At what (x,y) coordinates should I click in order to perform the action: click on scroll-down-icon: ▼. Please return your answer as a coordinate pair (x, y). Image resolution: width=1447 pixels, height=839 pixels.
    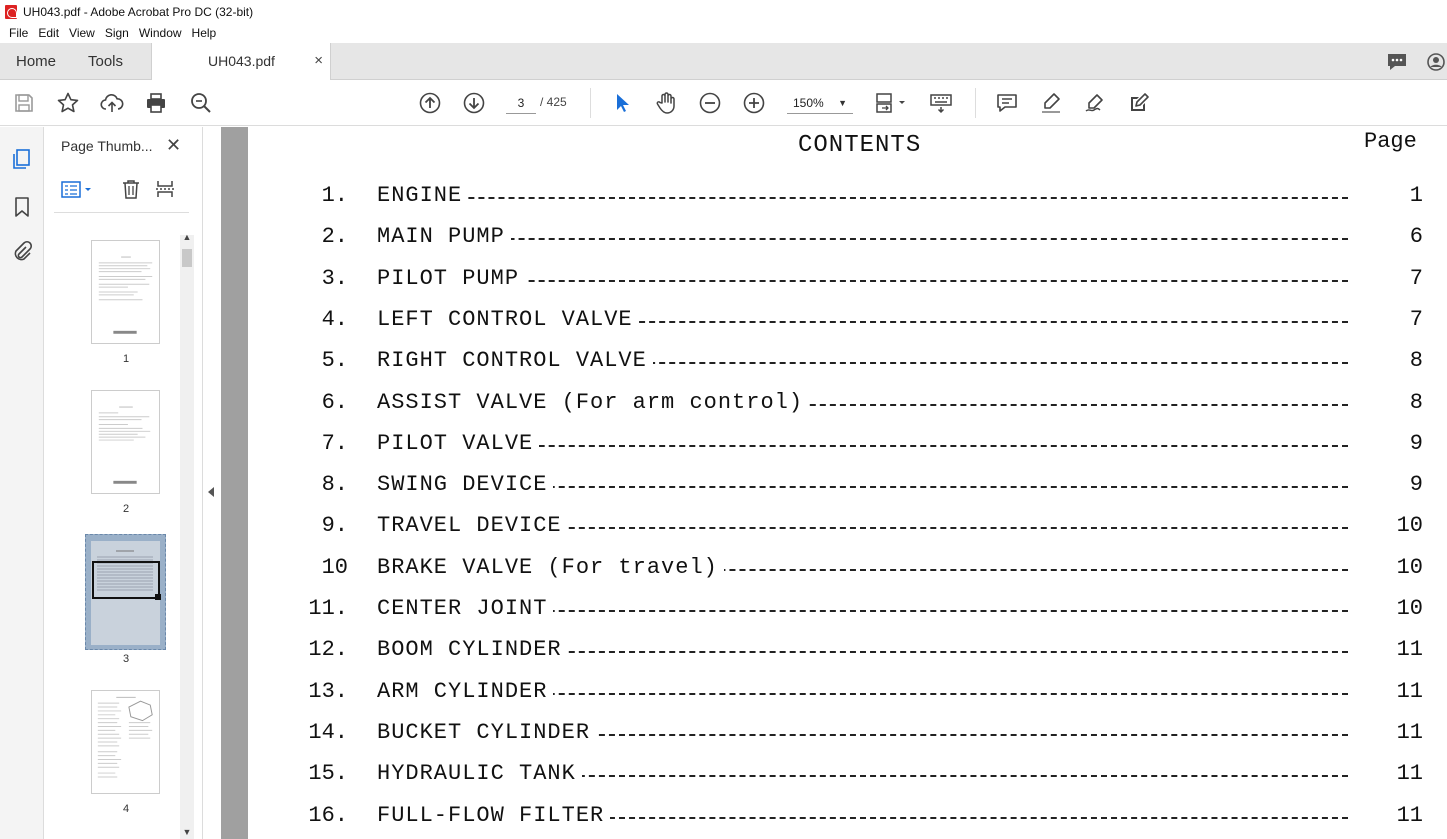
    Looking at the image, I should click on (187, 832).